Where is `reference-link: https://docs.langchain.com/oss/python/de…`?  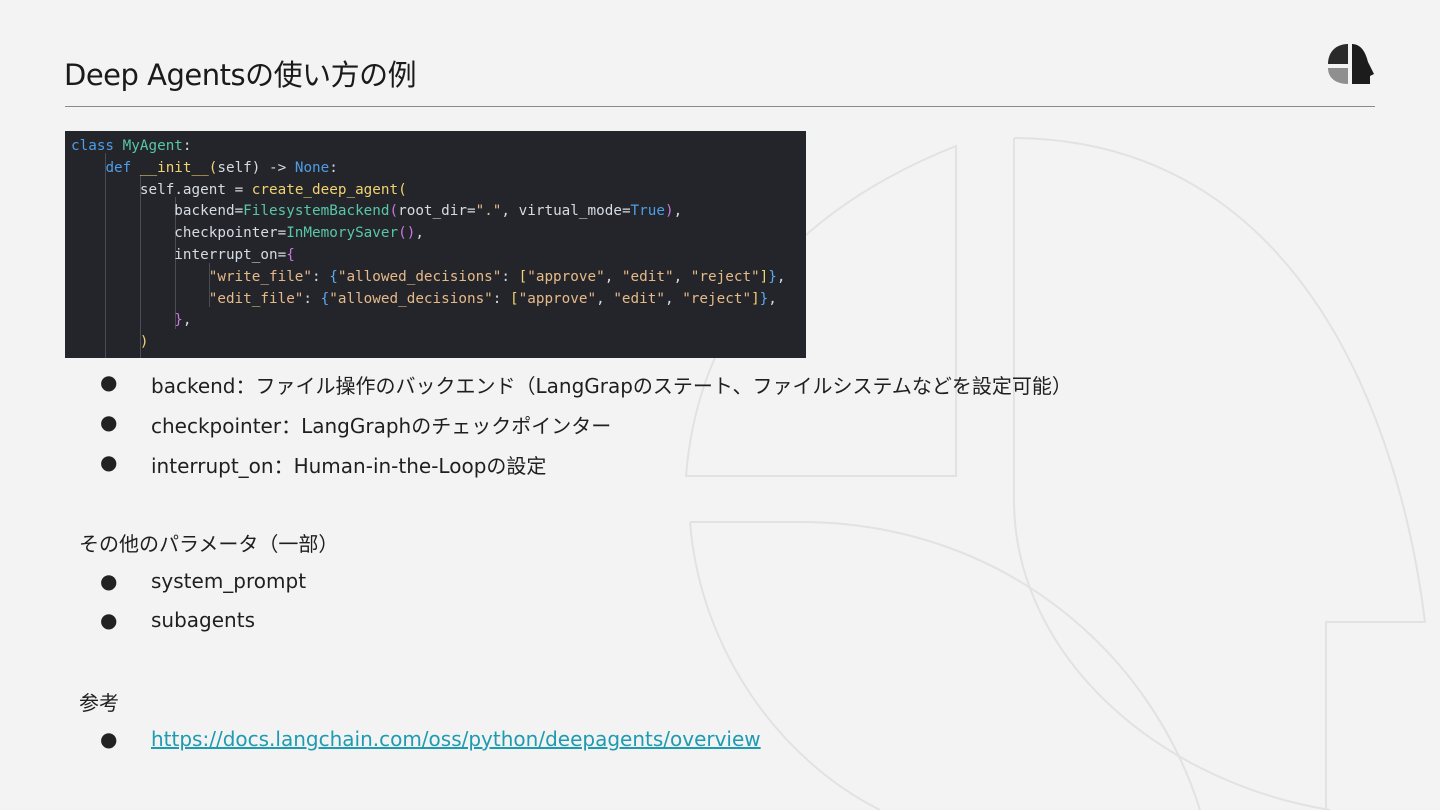
reference-link: https://docs.langchain.com/oss/python/de… is located at coordinates (456, 739).